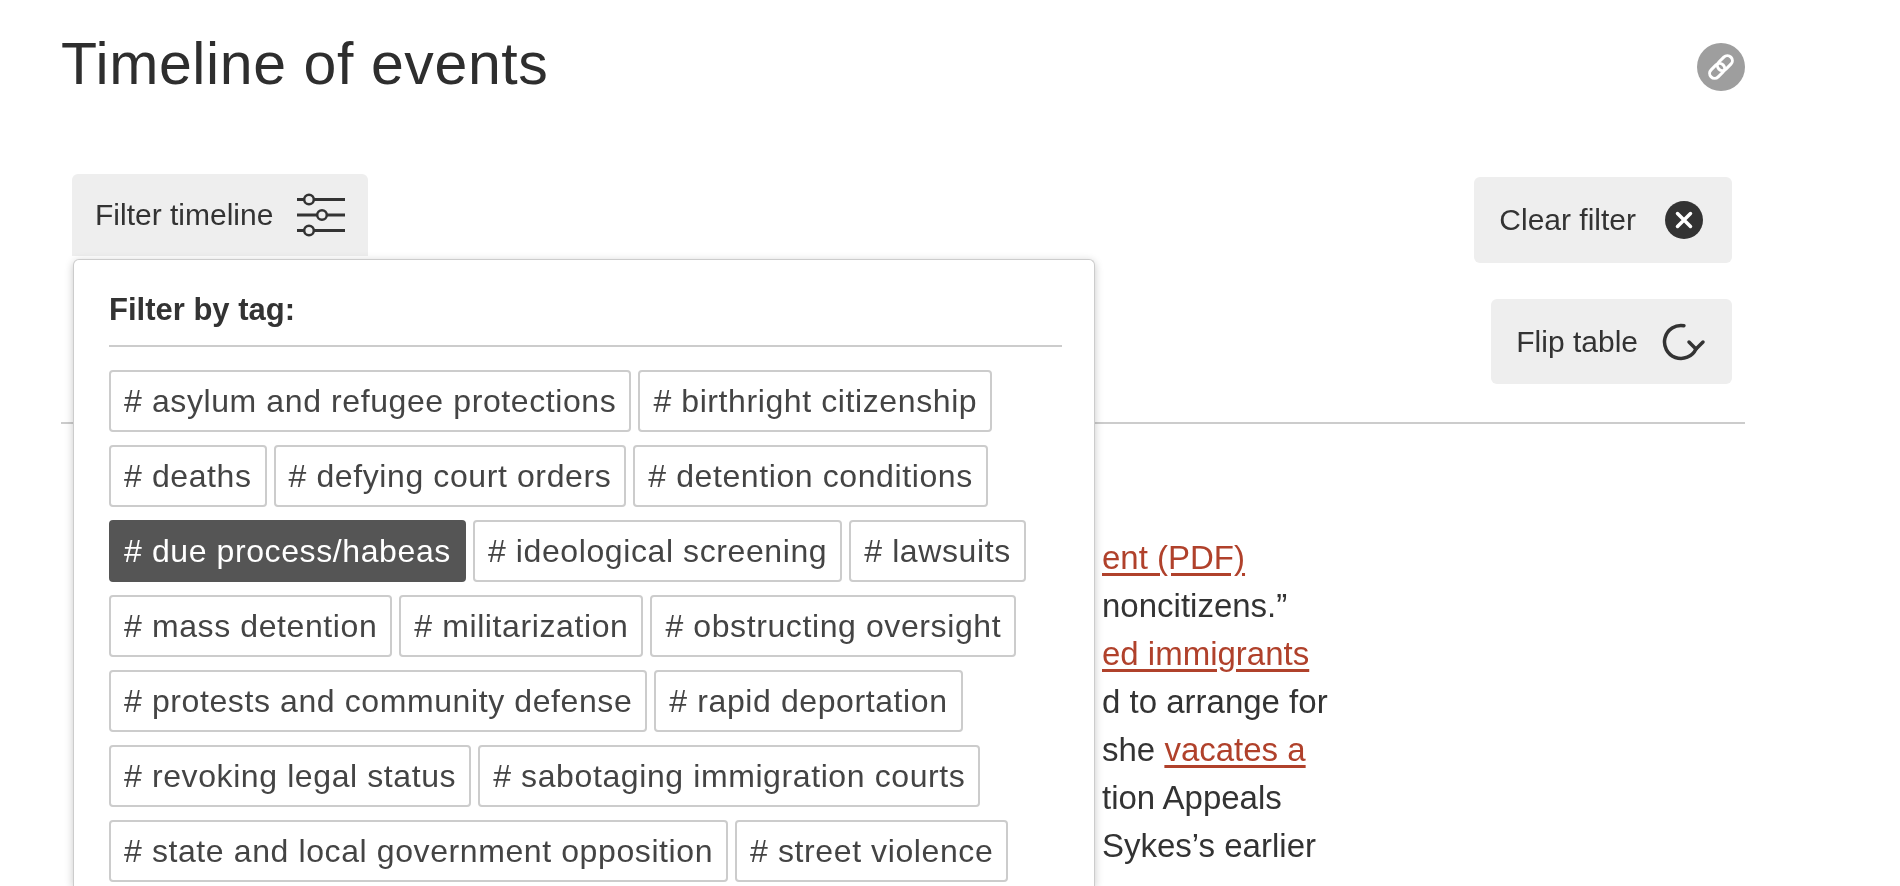  I want to click on flip-table-button: Flip table, so click(1611, 341).